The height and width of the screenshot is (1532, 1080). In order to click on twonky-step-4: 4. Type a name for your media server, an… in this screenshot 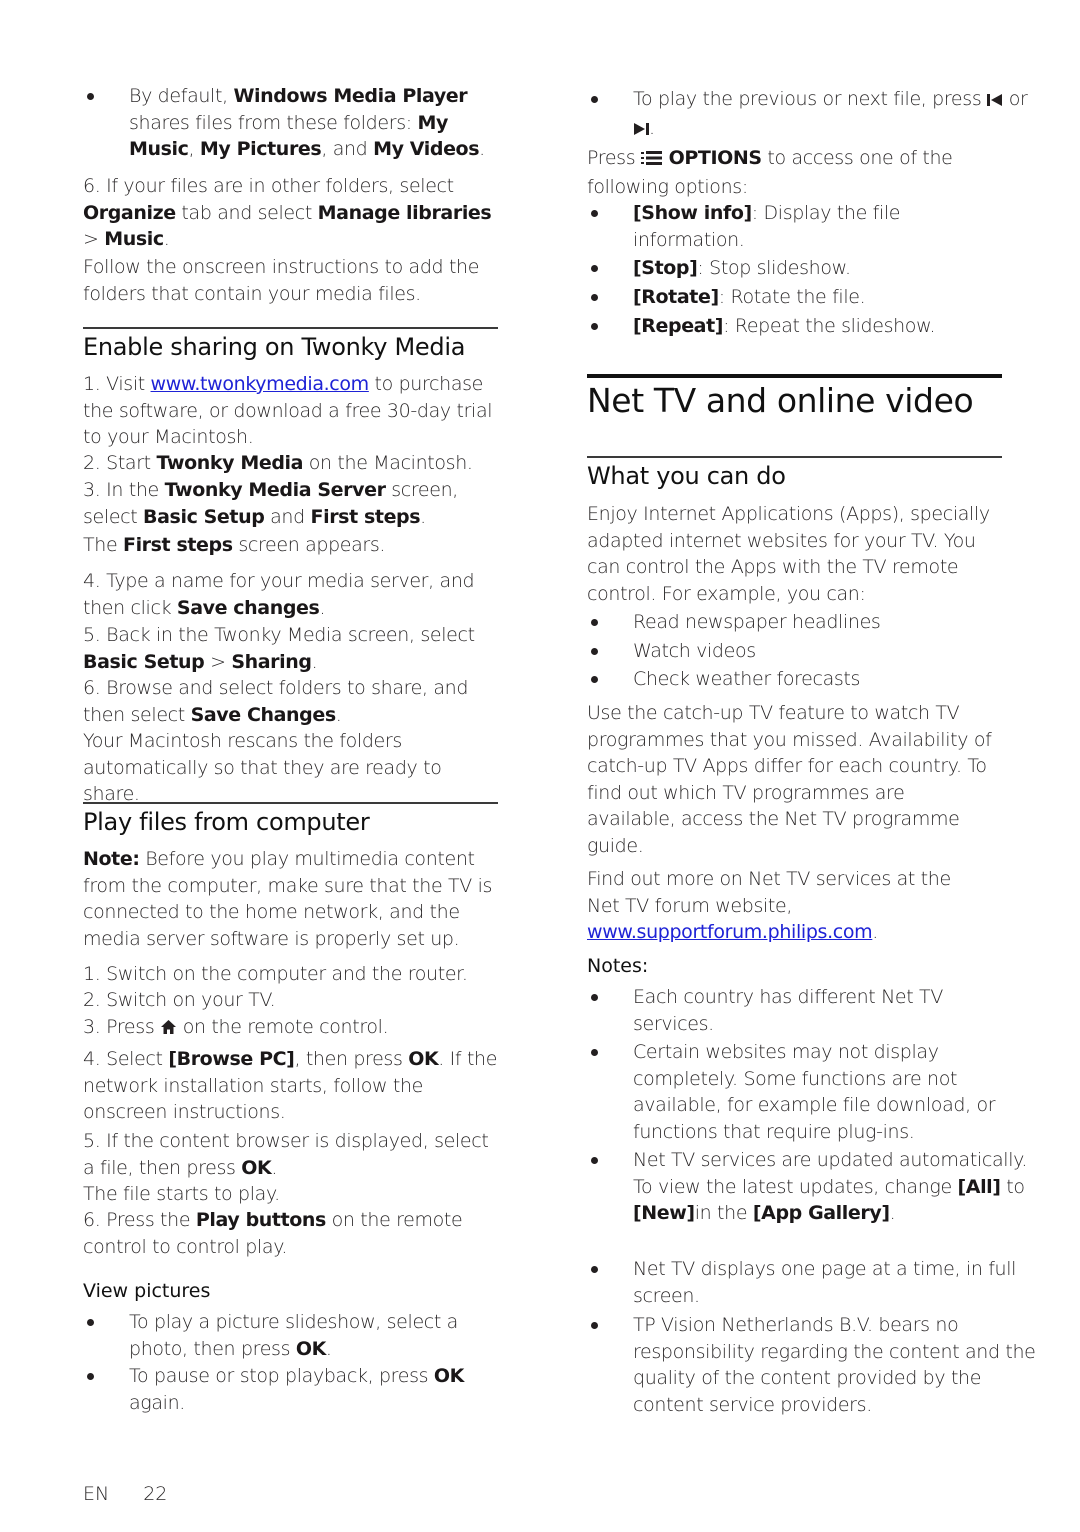, I will do `click(279, 594)`.